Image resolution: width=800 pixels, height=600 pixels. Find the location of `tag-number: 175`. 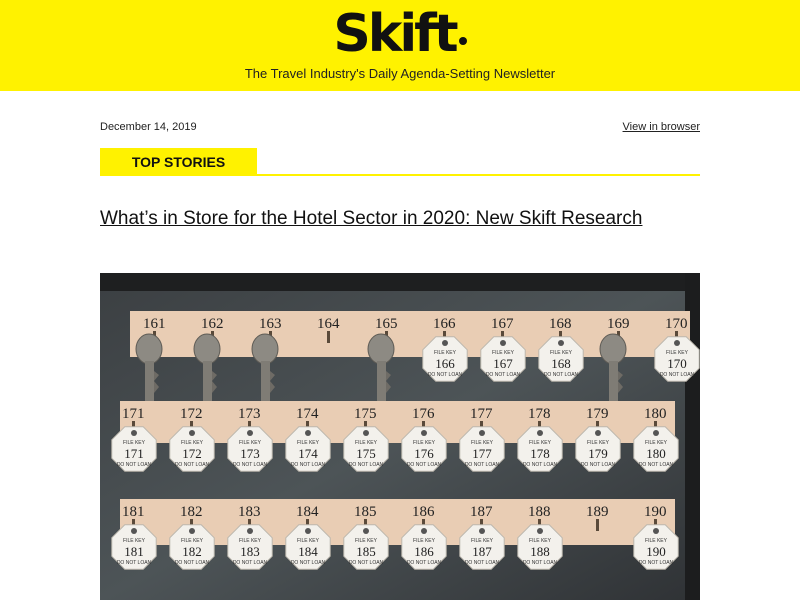

tag-number: 175 is located at coordinates (366, 453).